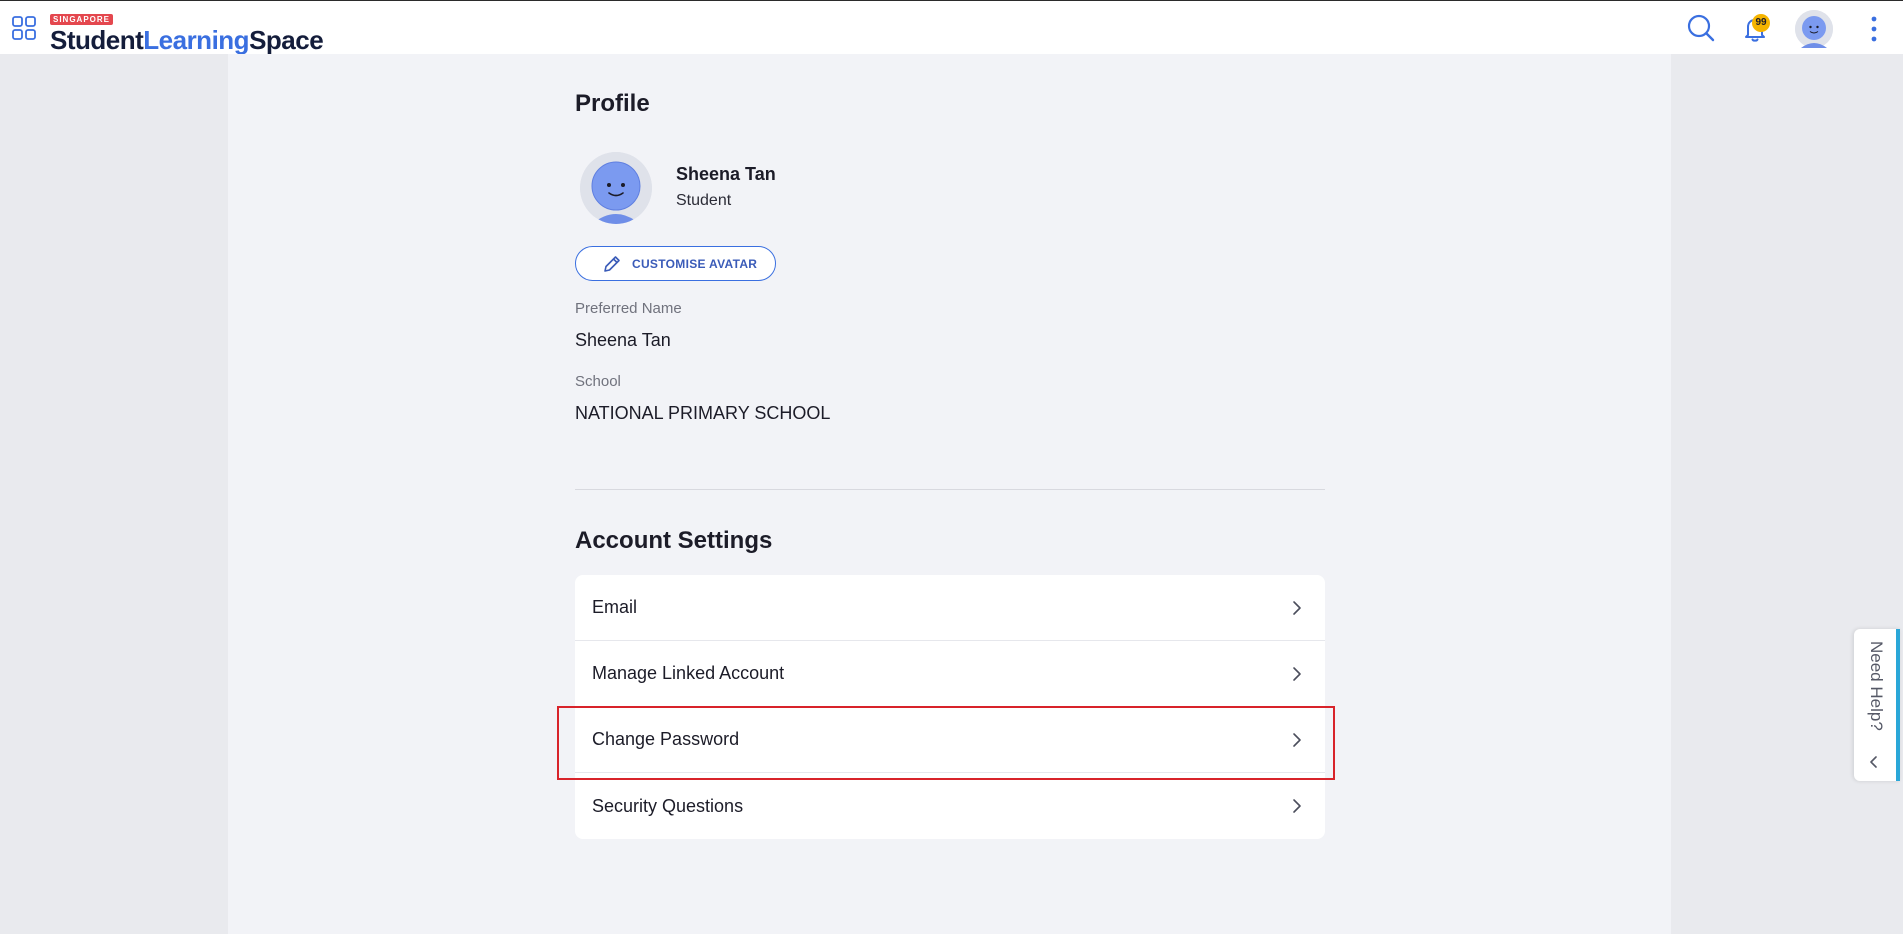 Image resolution: width=1903 pixels, height=934 pixels. Describe the element at coordinates (24, 28) in the screenshot. I see `apps-grid-icon` at that location.